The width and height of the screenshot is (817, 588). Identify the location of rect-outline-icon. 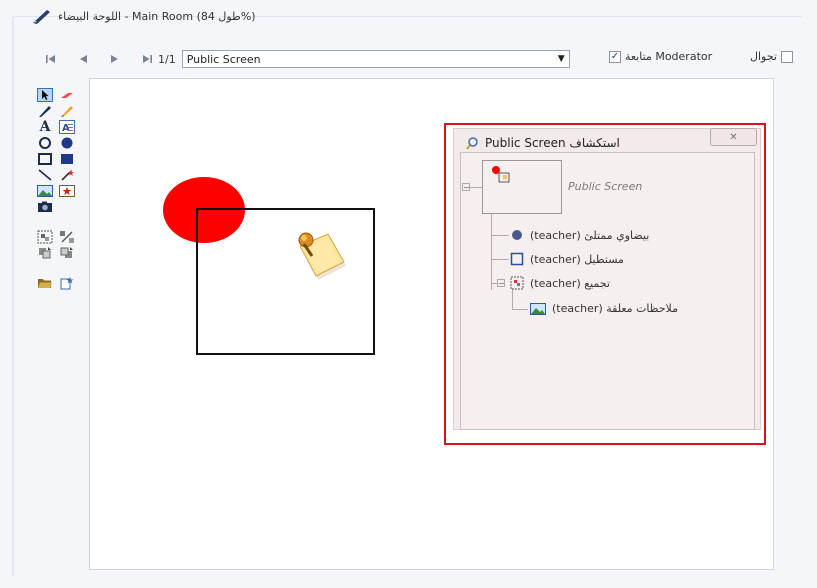
(45, 159).